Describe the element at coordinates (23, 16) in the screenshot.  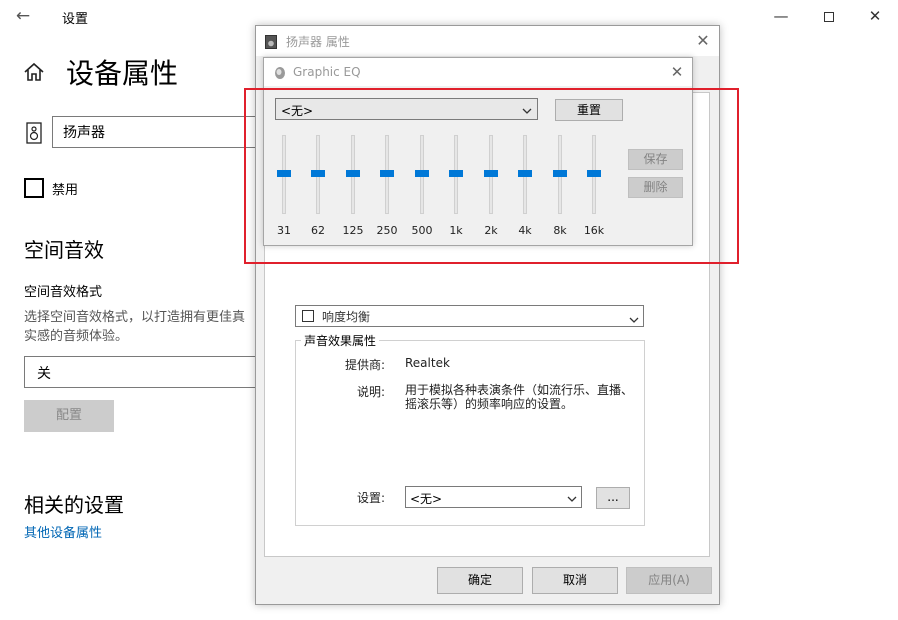
I see `back-arrow-icon: ←` at that location.